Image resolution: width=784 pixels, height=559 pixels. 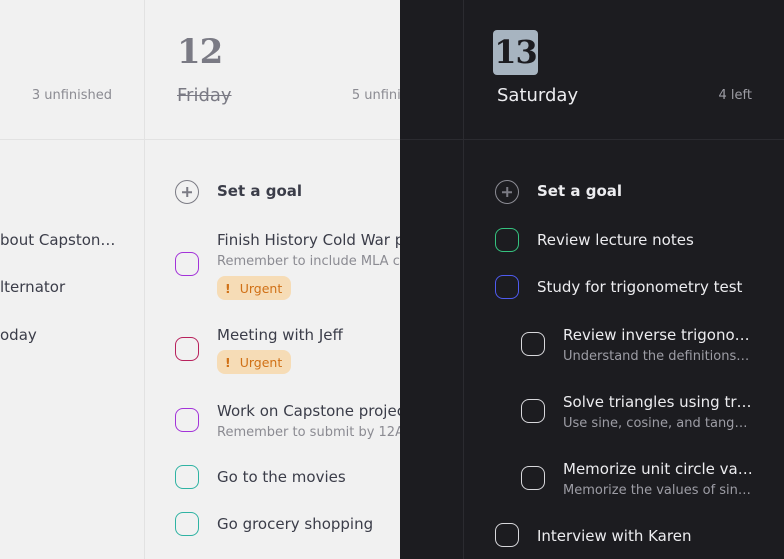 What do you see at coordinates (308, 350) in the screenshot?
I see `task-item: Meeting with Jeff ! Urgent` at bounding box center [308, 350].